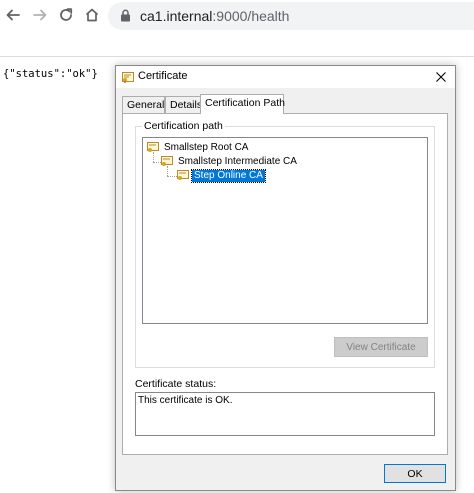  What do you see at coordinates (237, 56) in the screenshot?
I see `toolbar-divider` at bounding box center [237, 56].